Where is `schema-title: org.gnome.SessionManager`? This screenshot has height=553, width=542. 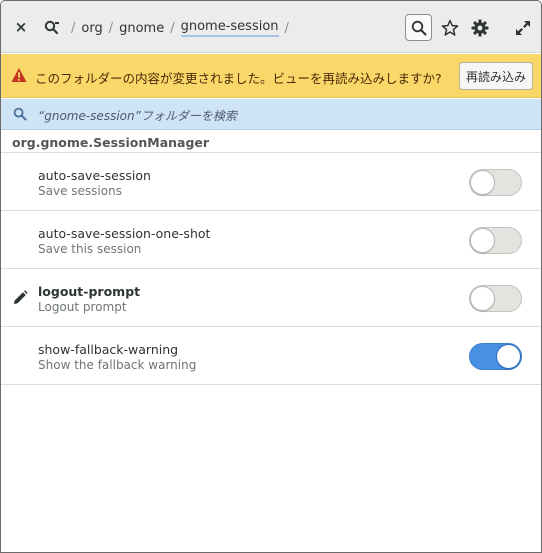
schema-title: org.gnome.SessionManager is located at coordinates (111, 142).